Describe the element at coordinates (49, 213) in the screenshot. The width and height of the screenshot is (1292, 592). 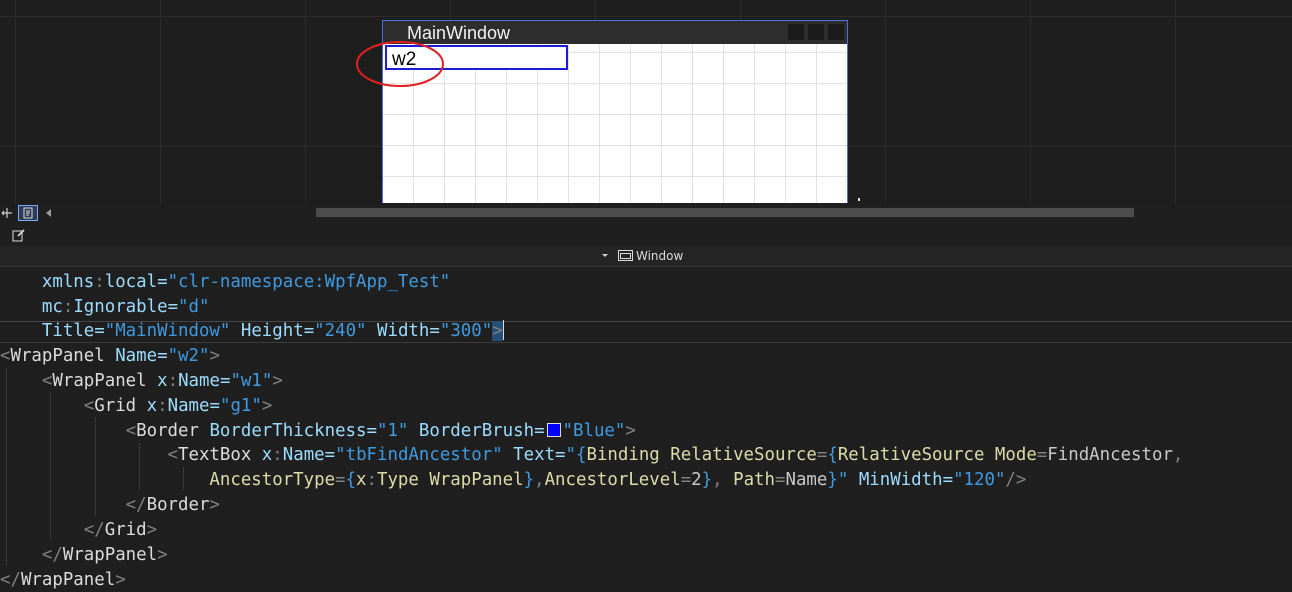
I see `scroll-left-icon` at that location.